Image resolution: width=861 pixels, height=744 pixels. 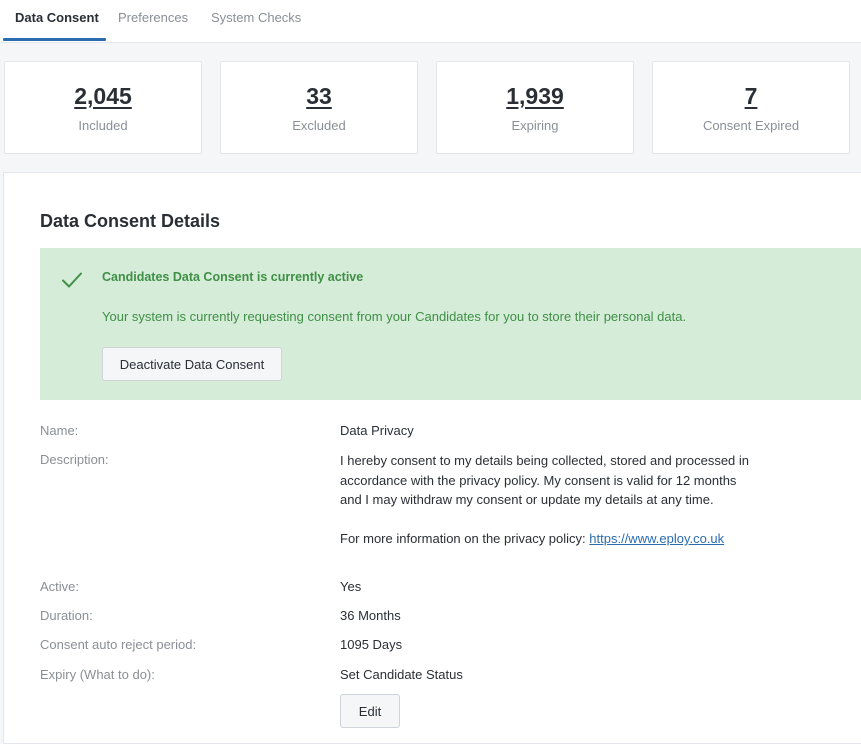 I want to click on tab-data-consent: Data Consent, so click(x=57, y=21).